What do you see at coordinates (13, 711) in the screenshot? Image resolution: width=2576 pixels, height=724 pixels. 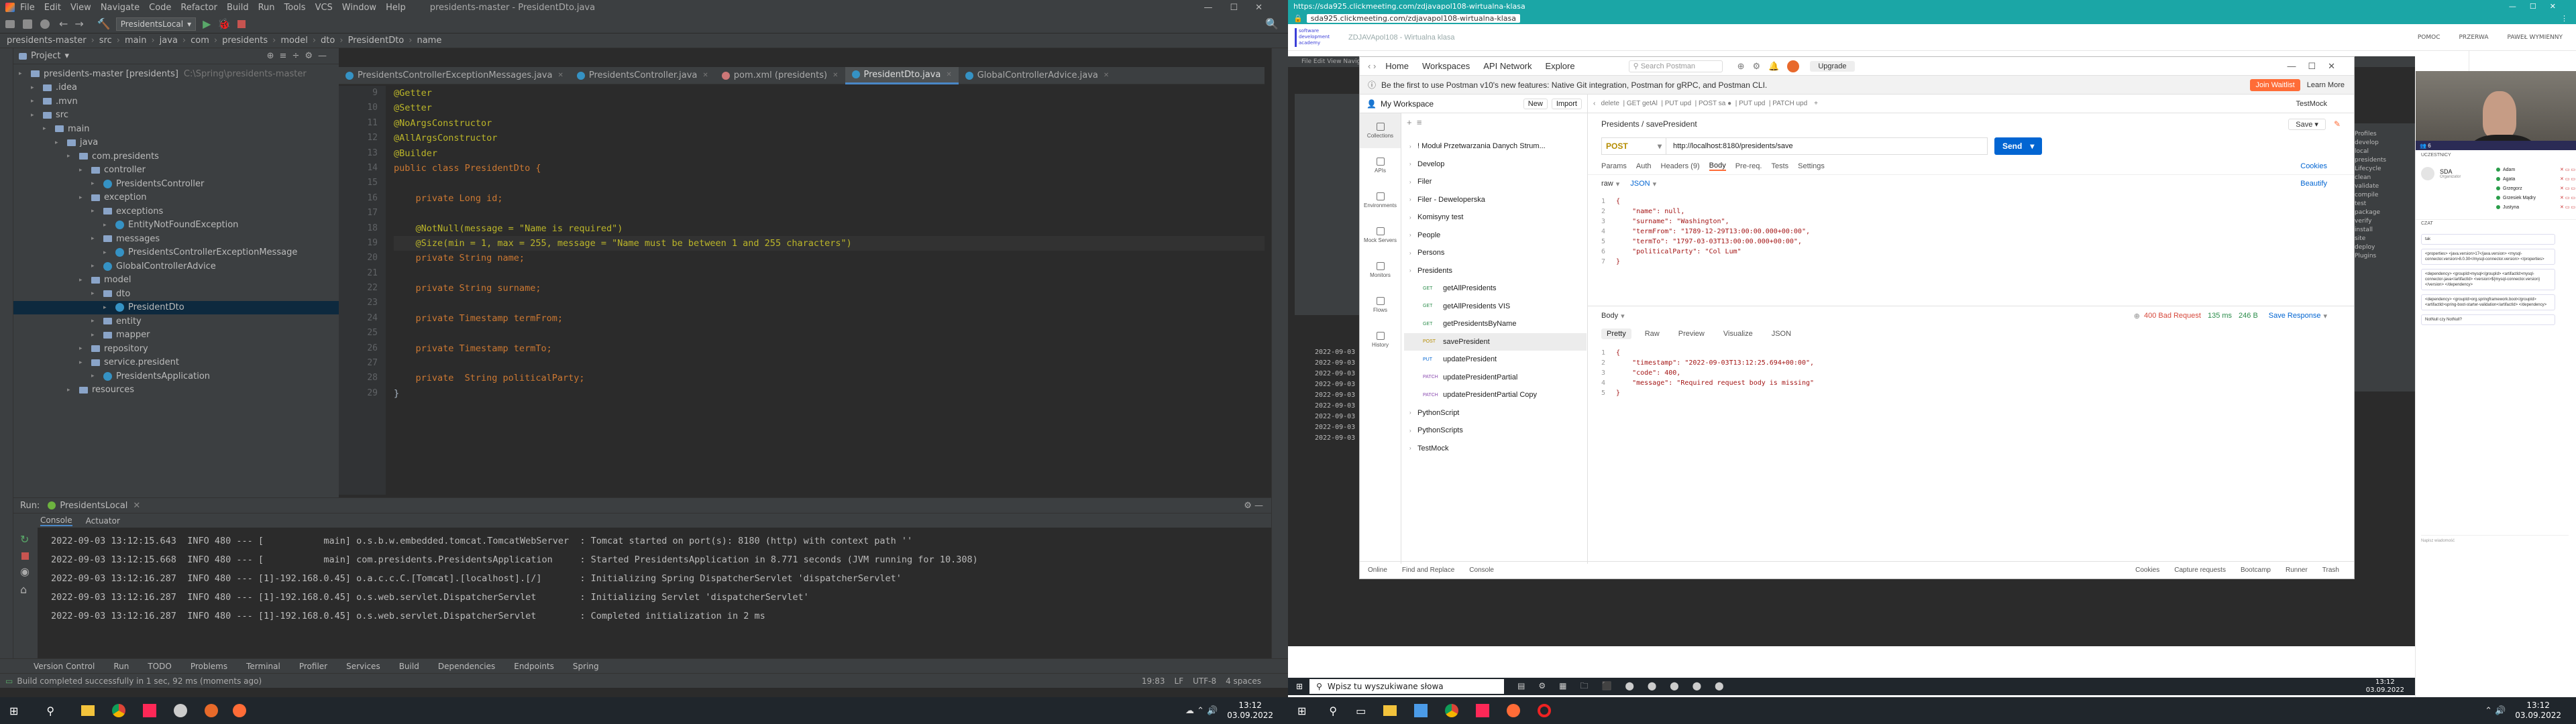 I see `start-icon: ⊞` at bounding box center [13, 711].